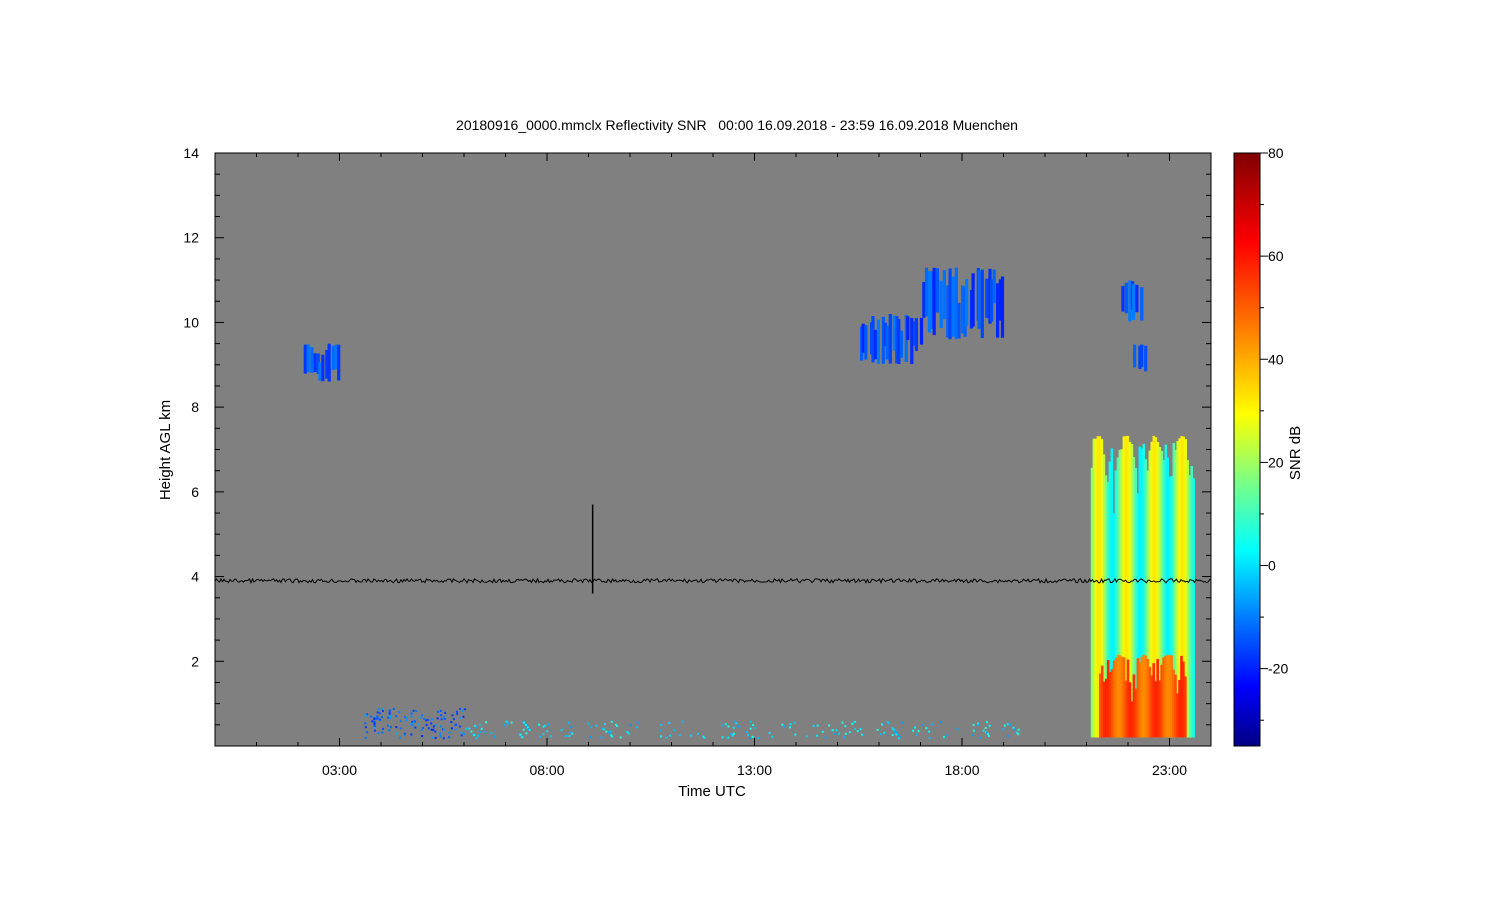  Describe the element at coordinates (1193, 608) in the screenshot. I see `echo-column` at that location.